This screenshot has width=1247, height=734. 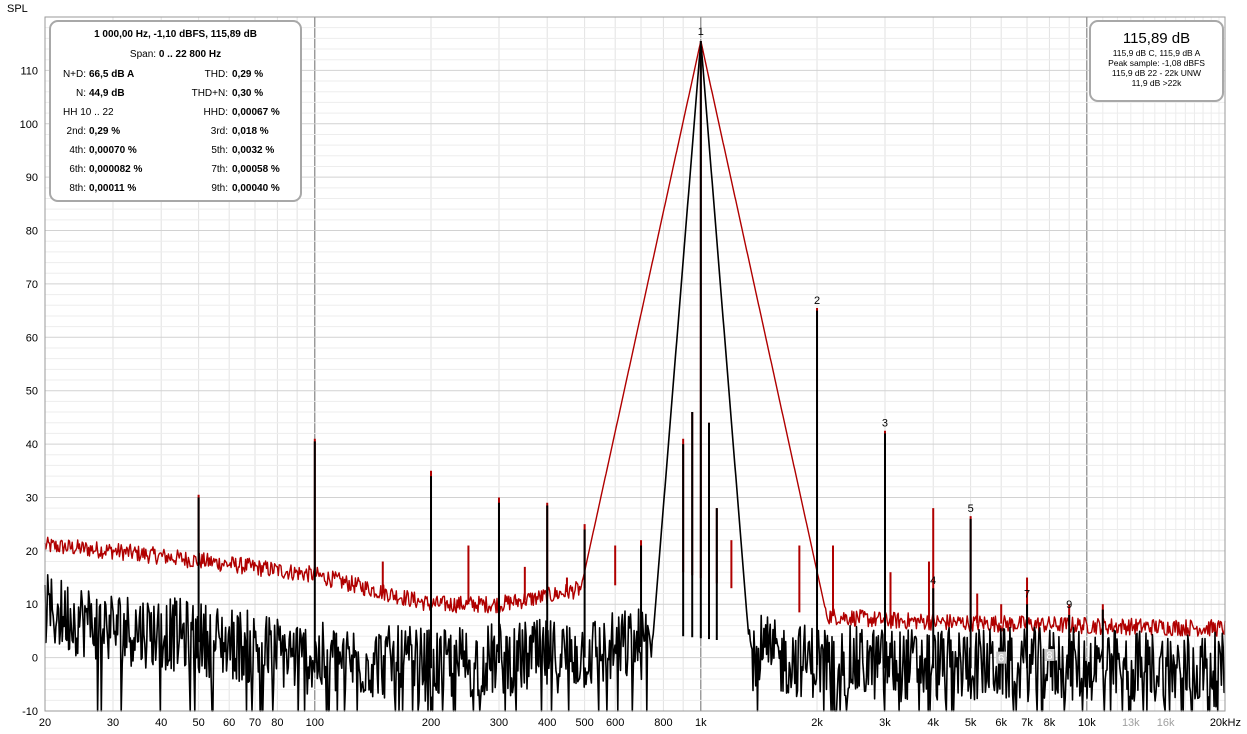 I want to click on level-above-22k: 11,9 dB >22k, so click(x=1156, y=83).